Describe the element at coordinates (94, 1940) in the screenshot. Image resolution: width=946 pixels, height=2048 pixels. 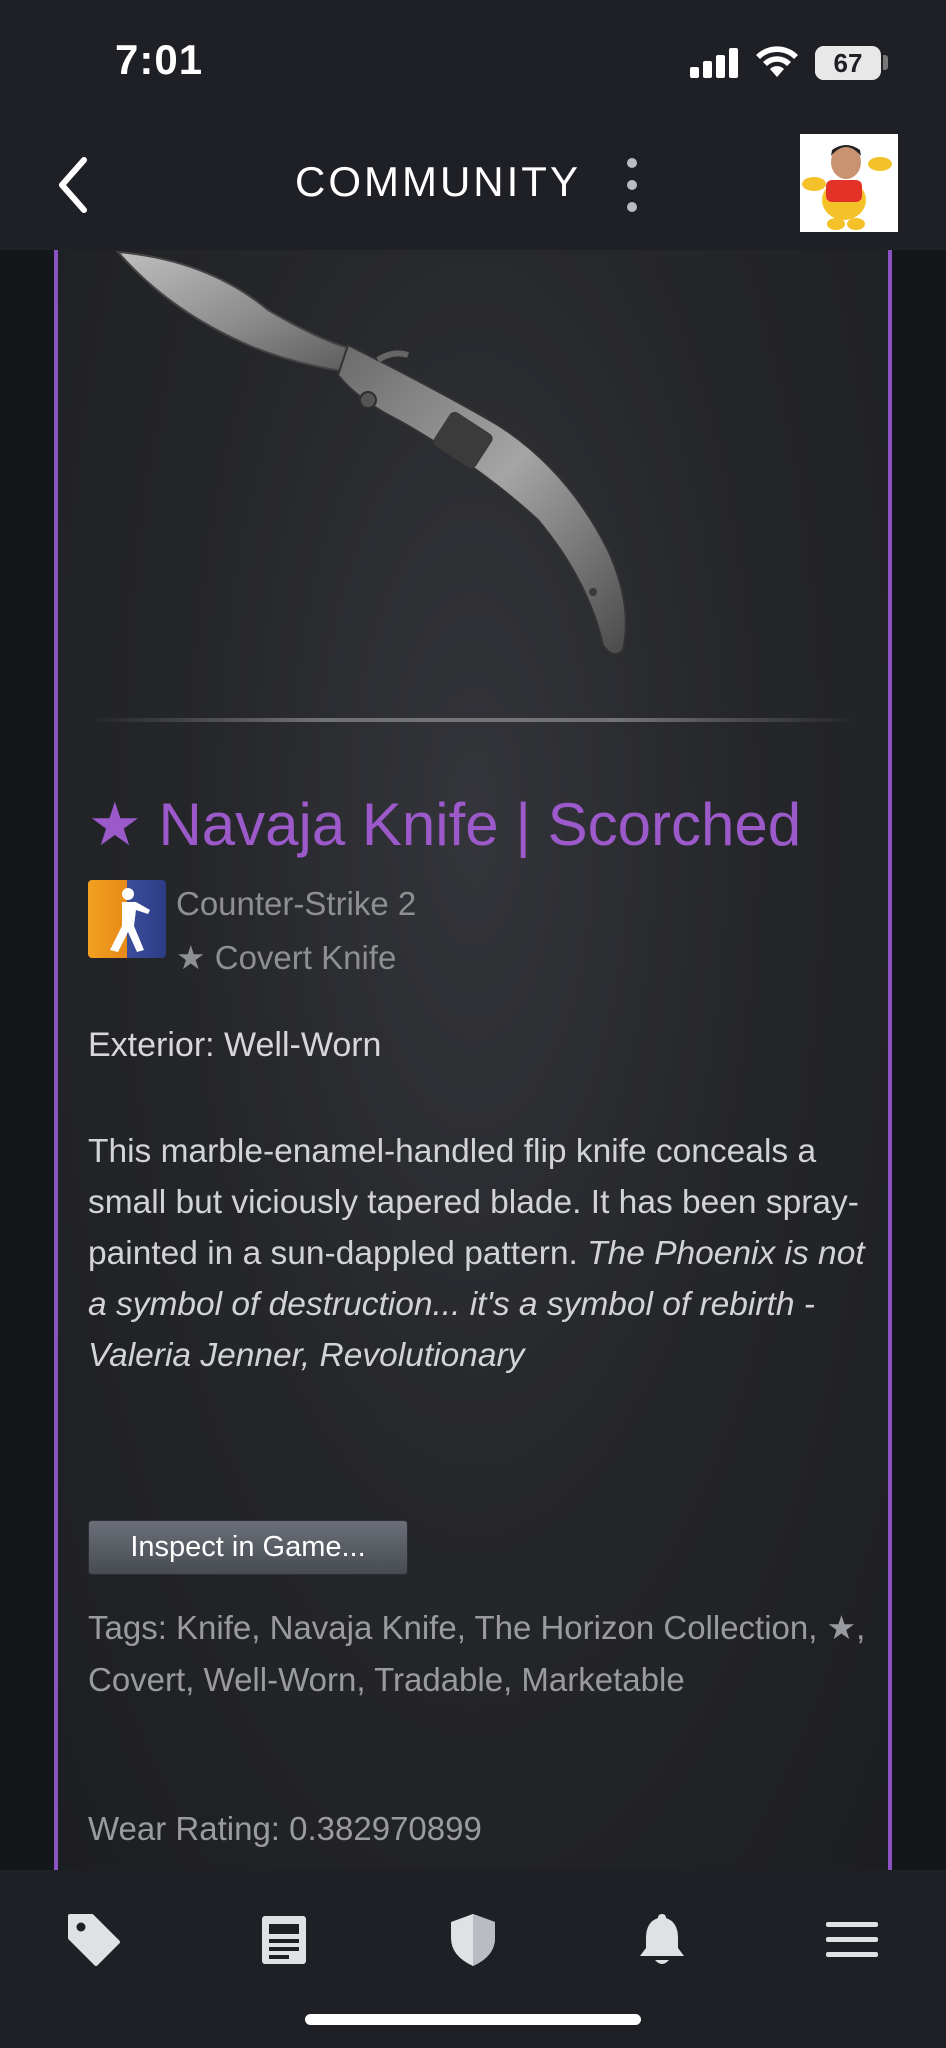
I see `tag-icon` at that location.